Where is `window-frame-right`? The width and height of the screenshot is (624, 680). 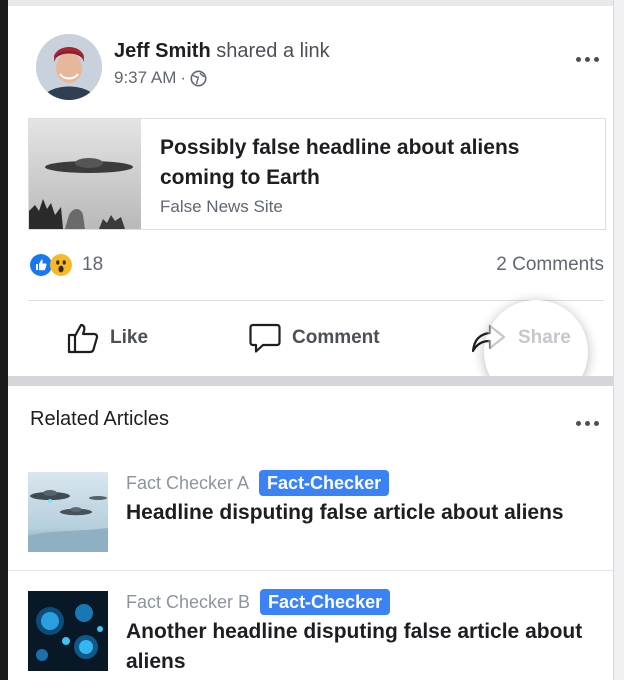 window-frame-right is located at coordinates (618, 340).